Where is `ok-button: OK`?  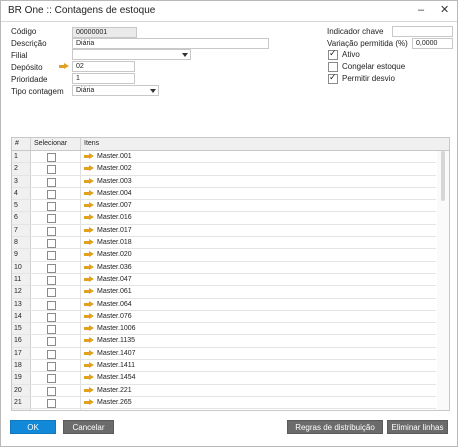 ok-button: OK is located at coordinates (33, 427).